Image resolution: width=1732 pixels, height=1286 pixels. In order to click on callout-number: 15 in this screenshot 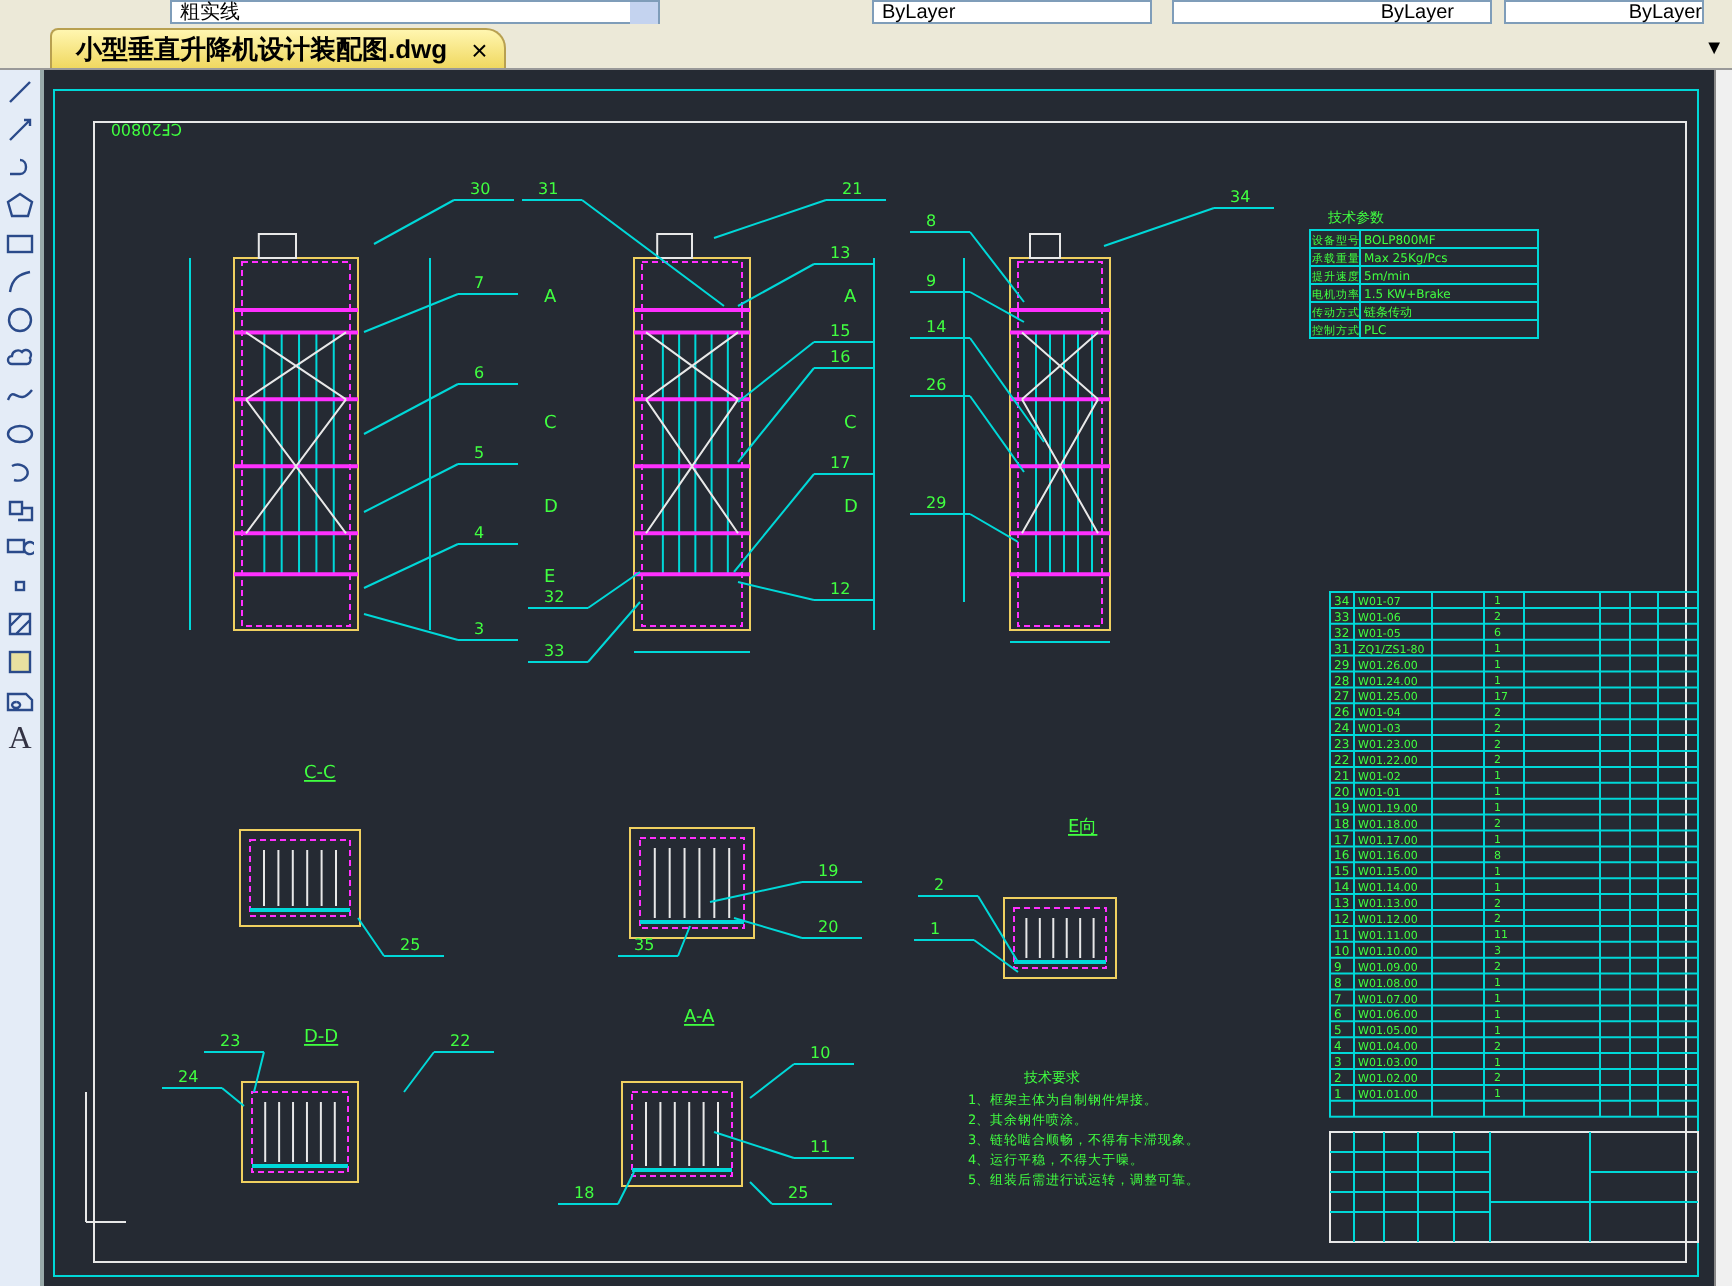, I will do `click(840, 331)`.